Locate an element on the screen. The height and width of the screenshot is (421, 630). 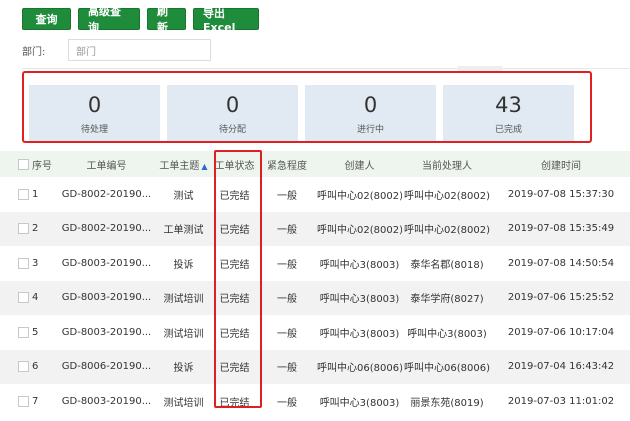
row-created-time: 2019-07-08 14:50:54 is located at coordinates (561, 263).